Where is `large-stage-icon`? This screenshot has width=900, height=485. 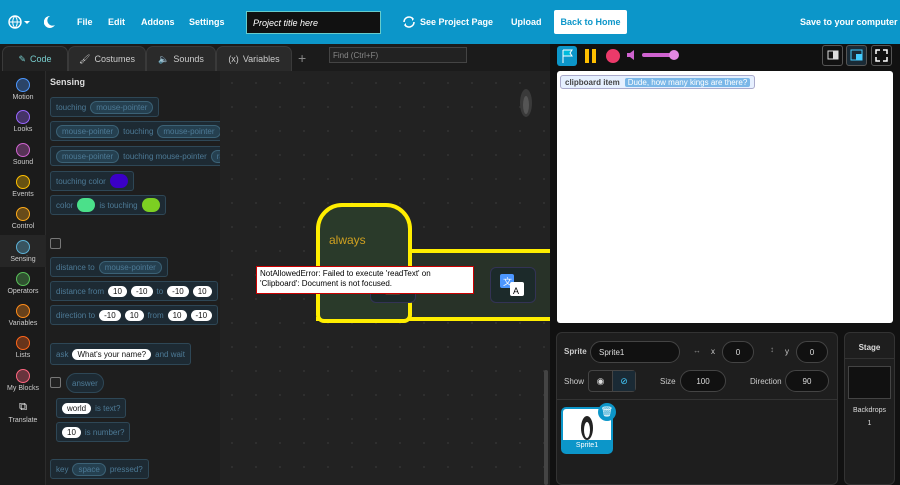 large-stage-icon is located at coordinates (856, 55).